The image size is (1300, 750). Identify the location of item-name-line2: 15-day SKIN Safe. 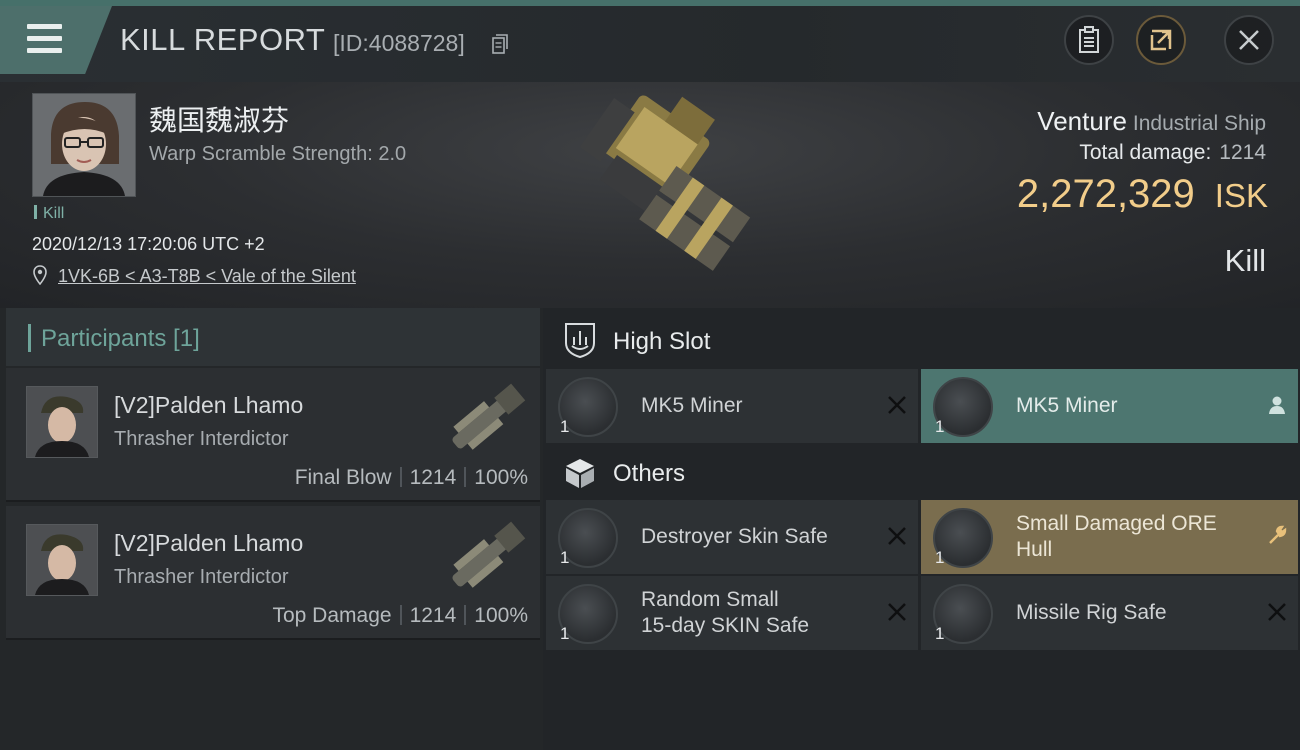
(725, 625).